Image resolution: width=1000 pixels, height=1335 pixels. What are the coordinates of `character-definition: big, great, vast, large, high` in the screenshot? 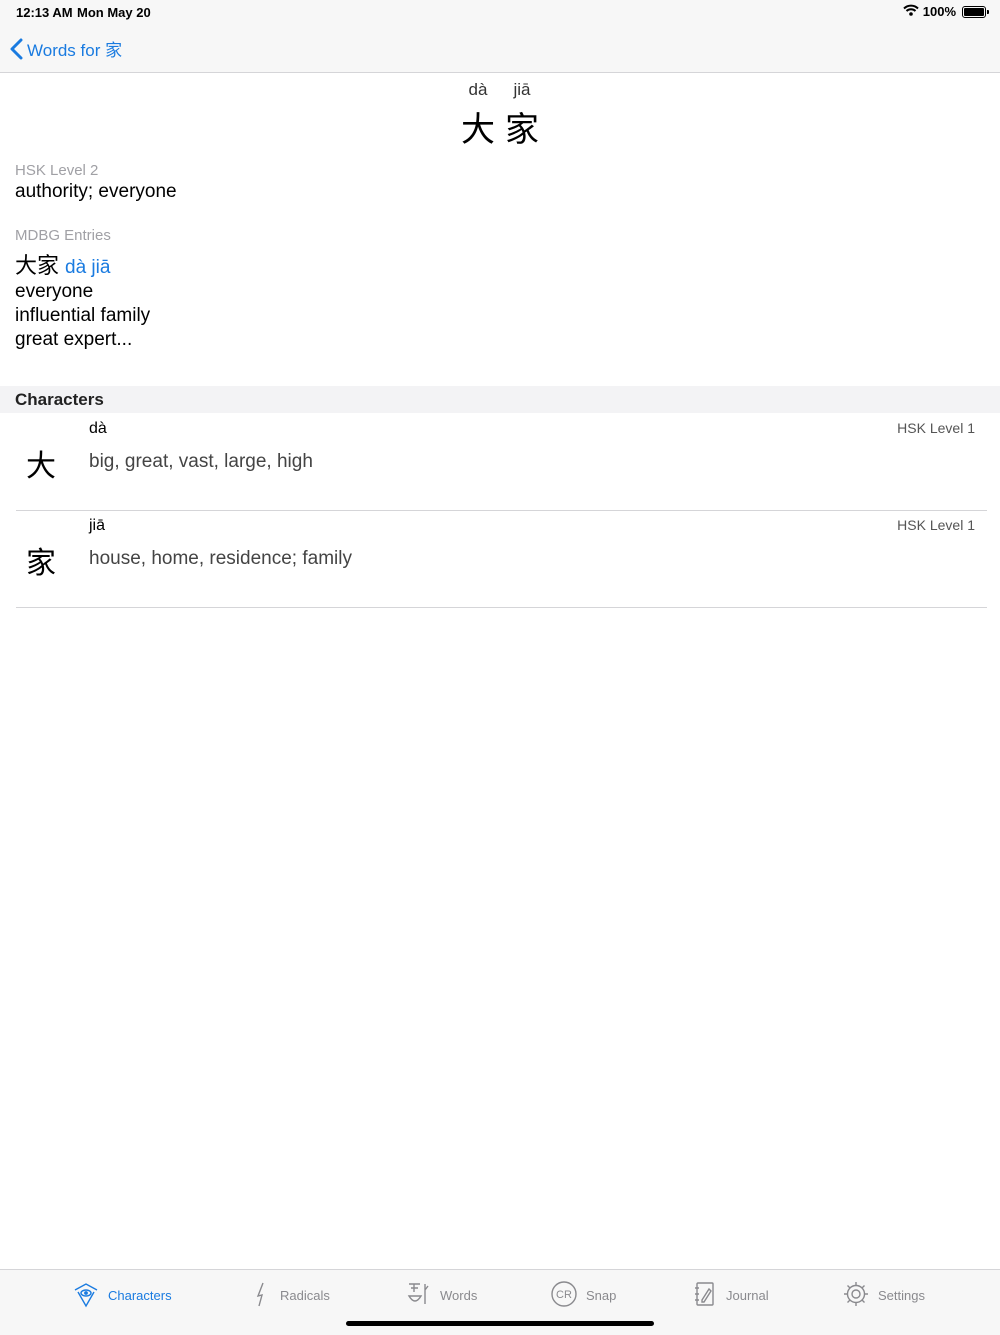 It's located at (201, 461).